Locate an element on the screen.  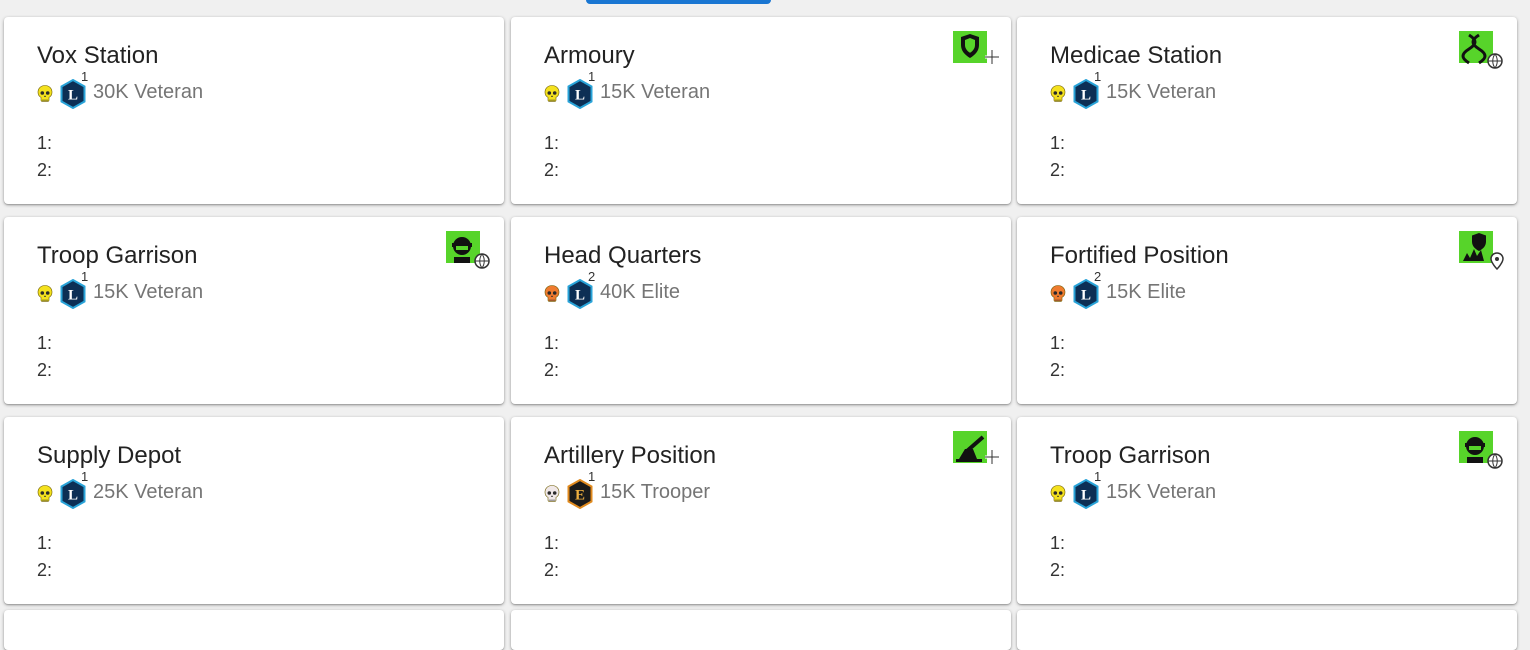
power-tier-text: 25K Veteran is located at coordinates (148, 492).